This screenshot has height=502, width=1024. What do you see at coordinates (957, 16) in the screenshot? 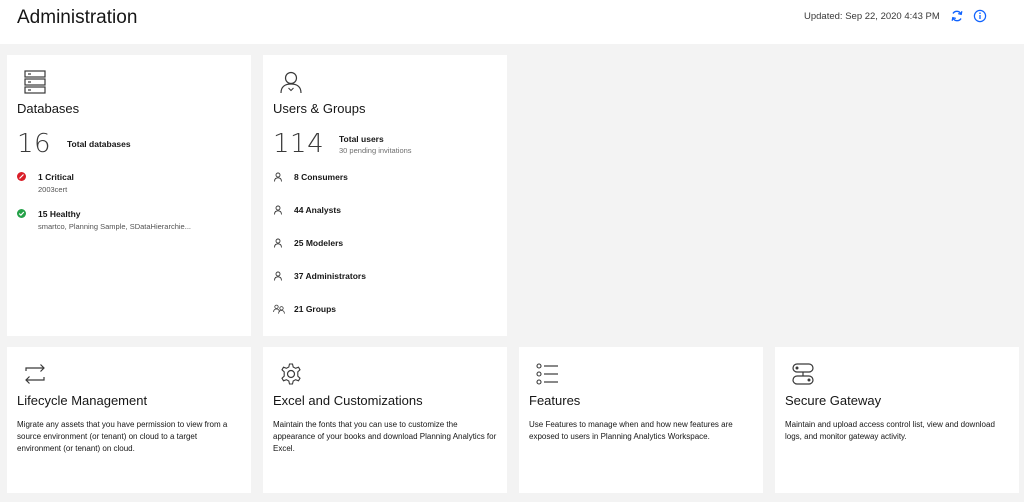
I see `refresh-icon` at bounding box center [957, 16].